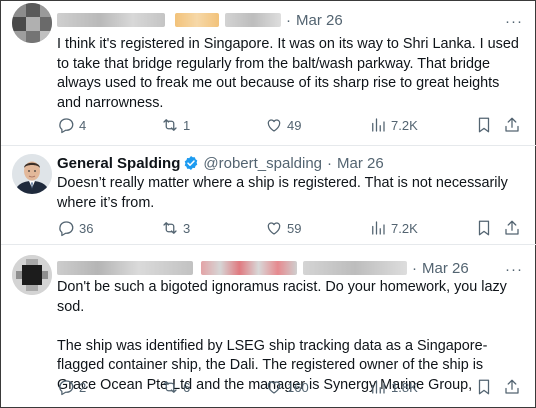 The height and width of the screenshot is (408, 536). Describe the element at coordinates (404, 387) in the screenshot. I see `views-count: 1.8K` at that location.